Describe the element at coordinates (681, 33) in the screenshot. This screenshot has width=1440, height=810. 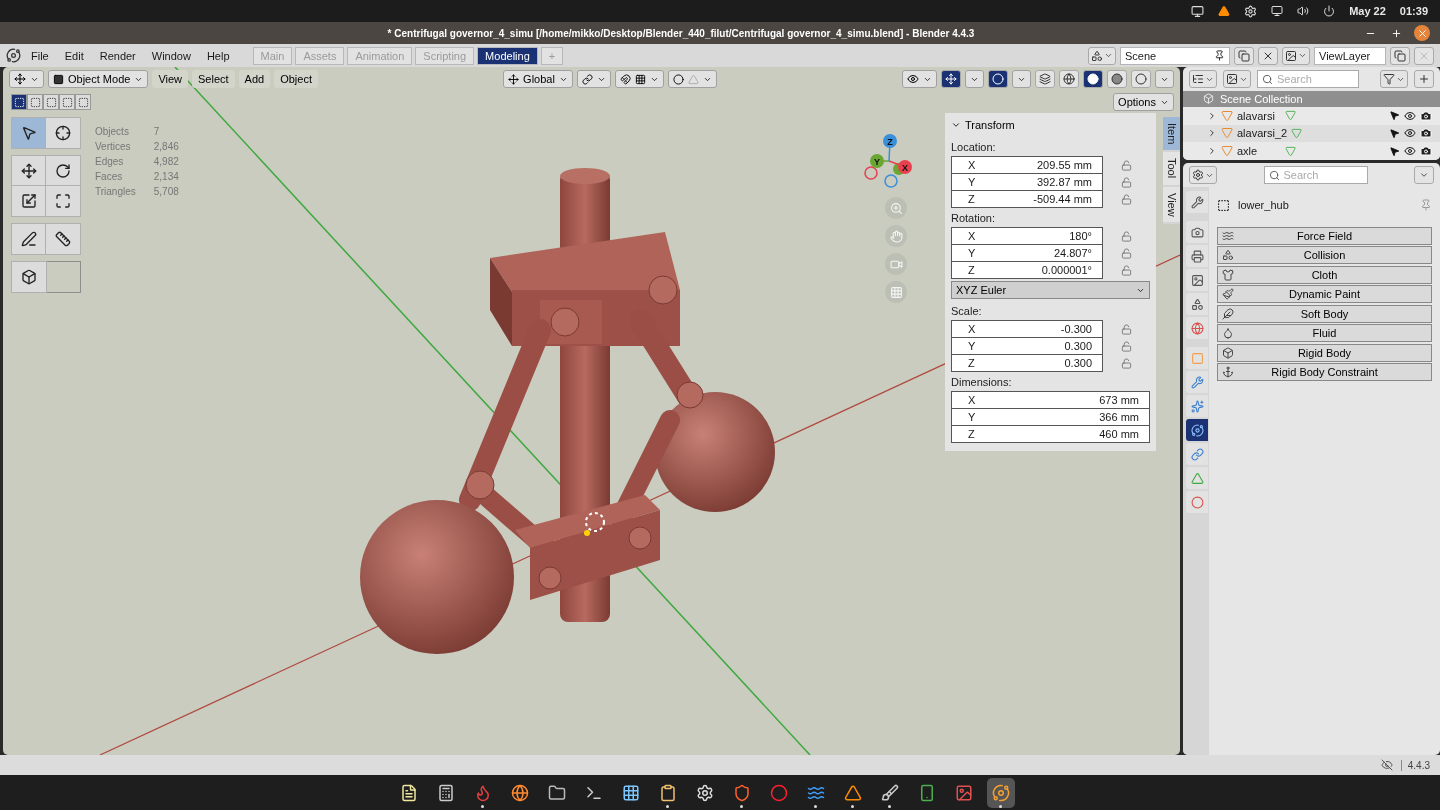
I see `window-title: * Centrifugal governor_4_simu [/home/mikko/Desktop/Blender_440_filut/Centrifugal governor_4_simu.blend] - Blender 4.4.3` at that location.